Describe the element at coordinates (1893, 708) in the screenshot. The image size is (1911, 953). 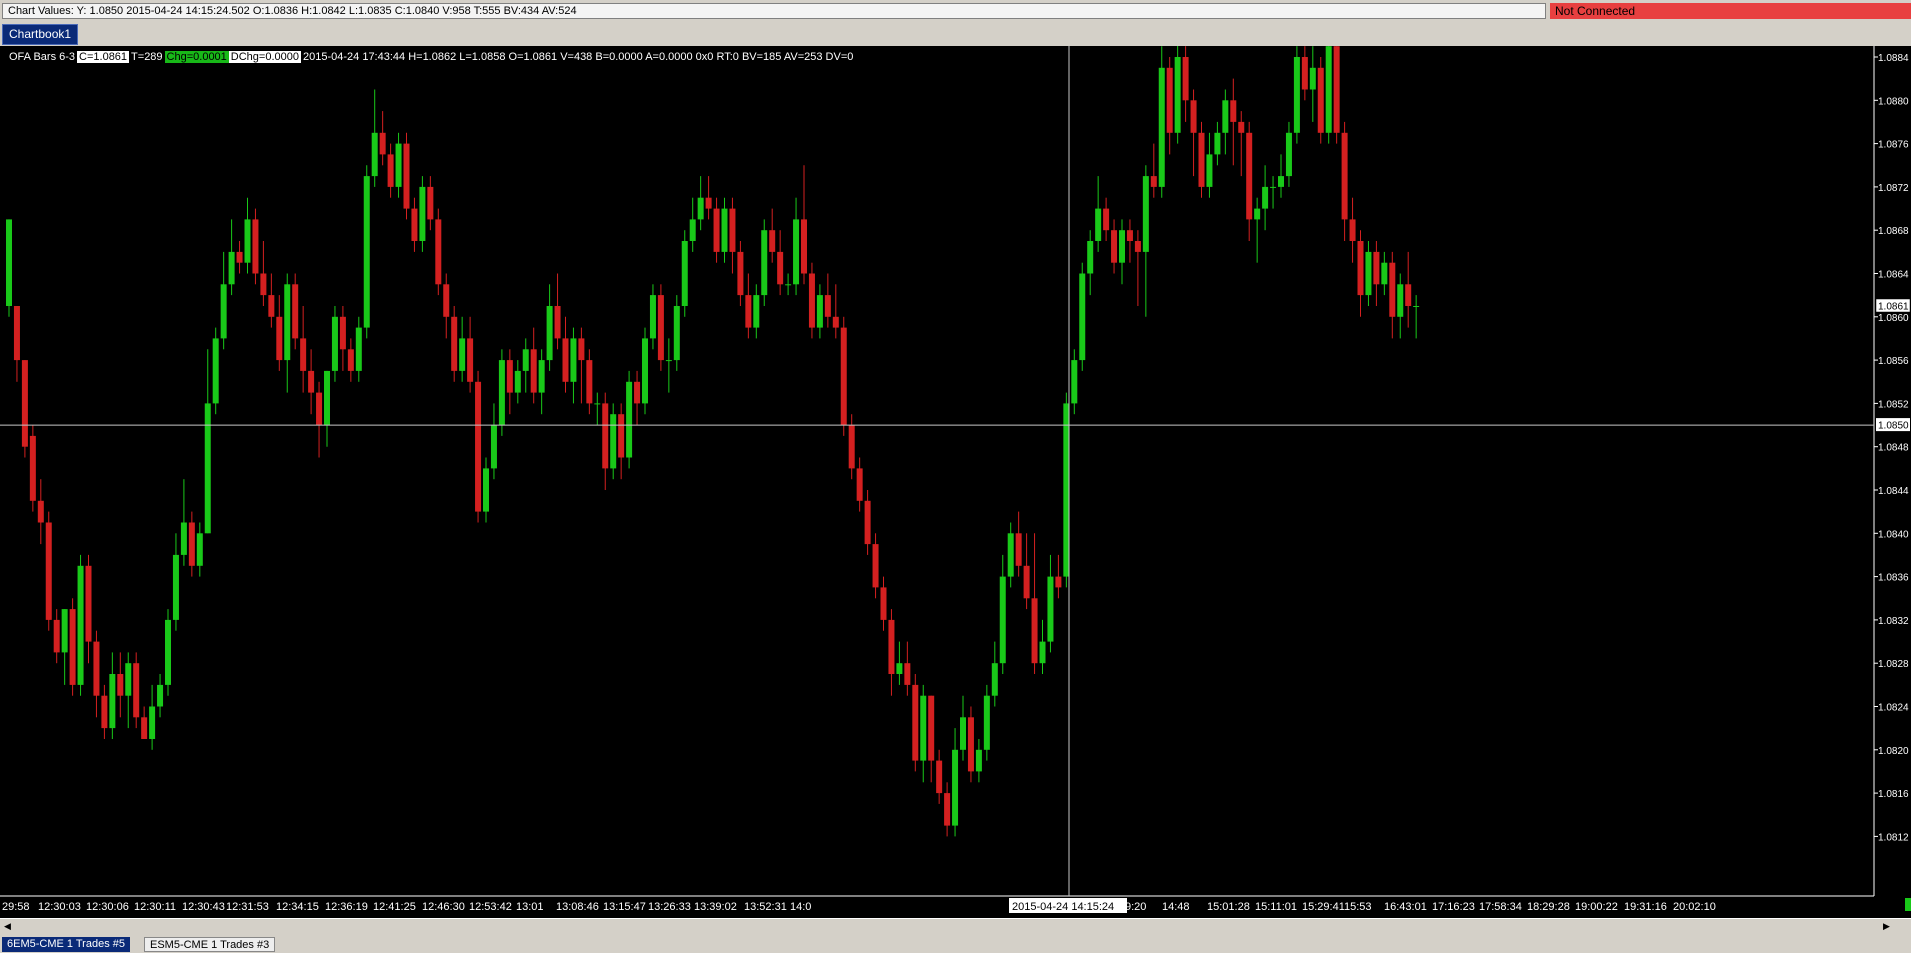
I see `price-tick-label: 1.0824` at that location.